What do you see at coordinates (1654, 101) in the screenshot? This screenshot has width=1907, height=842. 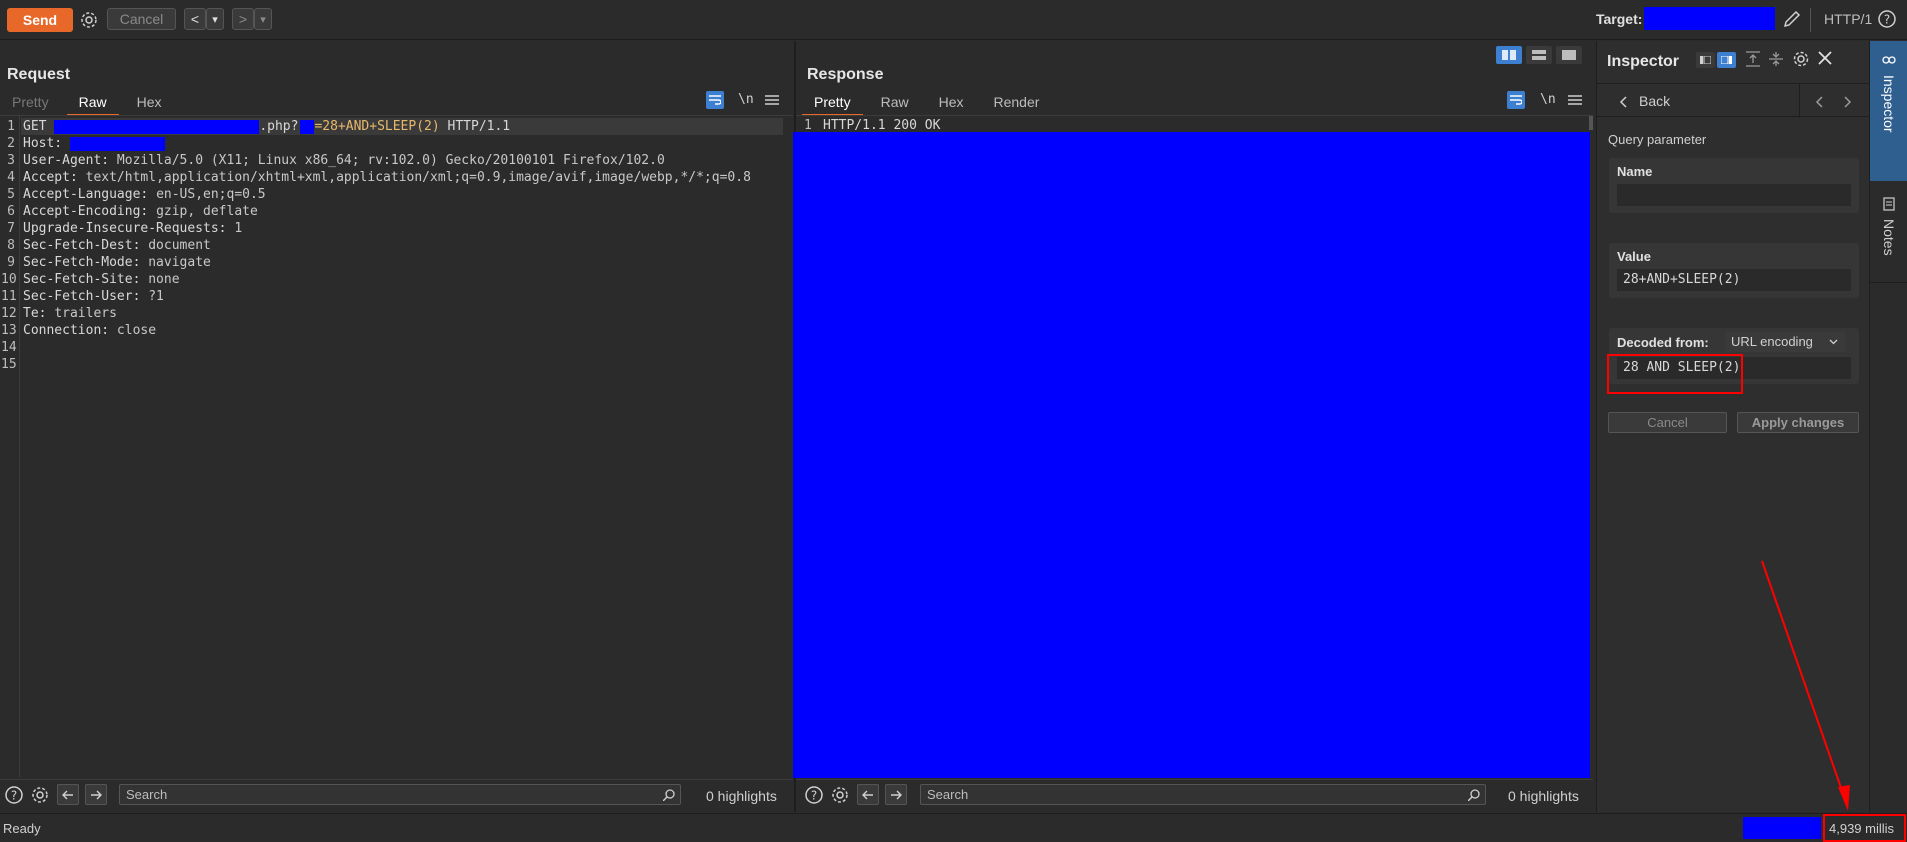 I see `inspector-back-button: Back` at bounding box center [1654, 101].